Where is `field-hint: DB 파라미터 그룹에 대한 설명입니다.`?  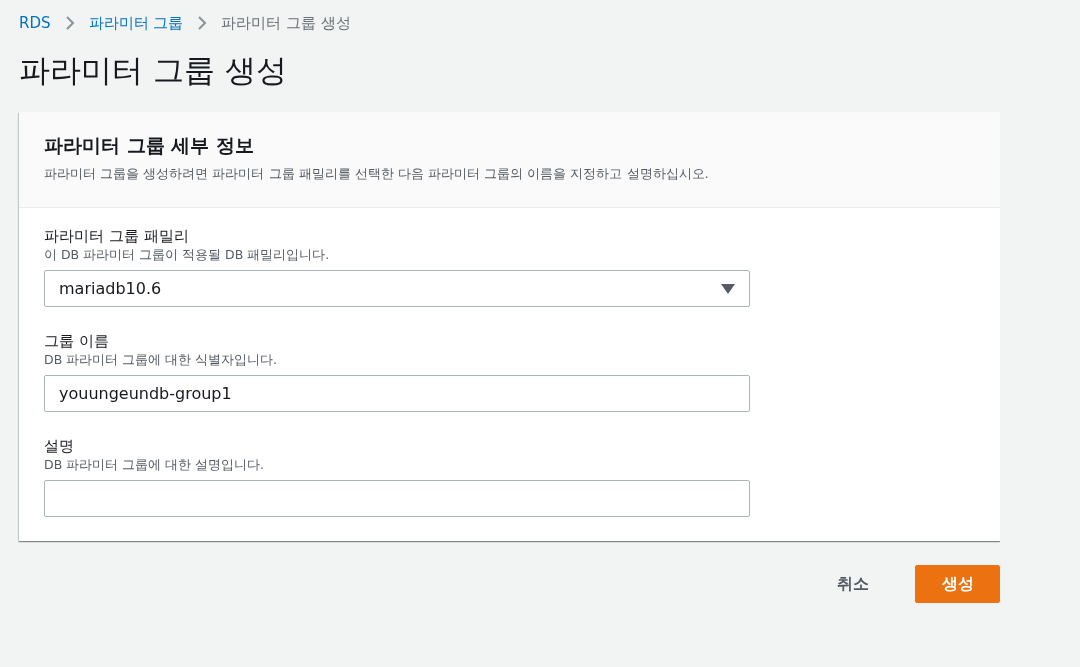
field-hint: DB 파라미터 그룹에 대한 설명입니다. is located at coordinates (155, 465).